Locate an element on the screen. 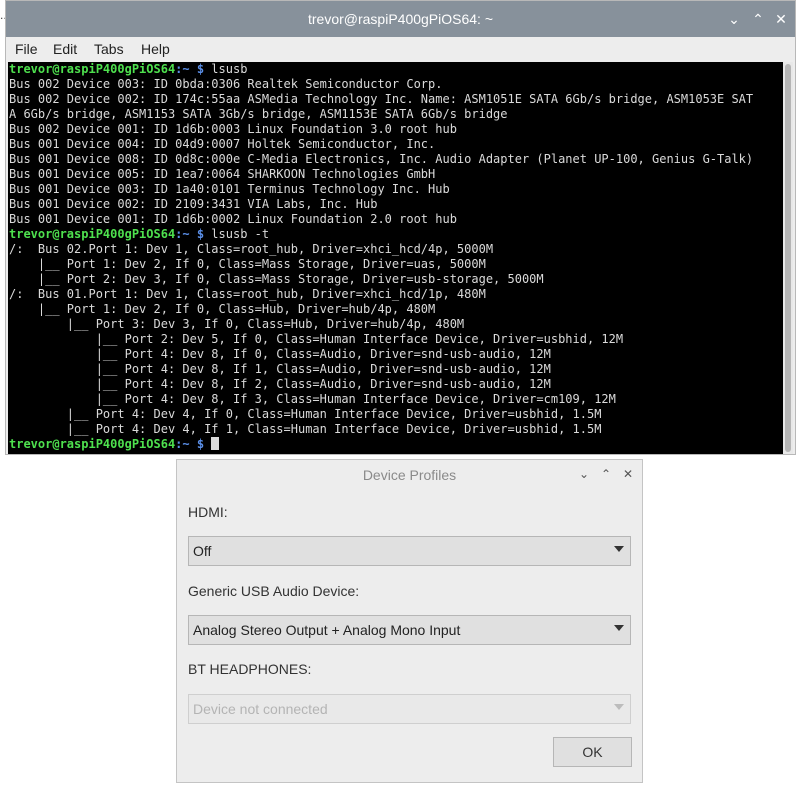 Image resolution: width=800 pixels, height=792 pixels. dialog-title: Device Profiles is located at coordinates (409, 475).